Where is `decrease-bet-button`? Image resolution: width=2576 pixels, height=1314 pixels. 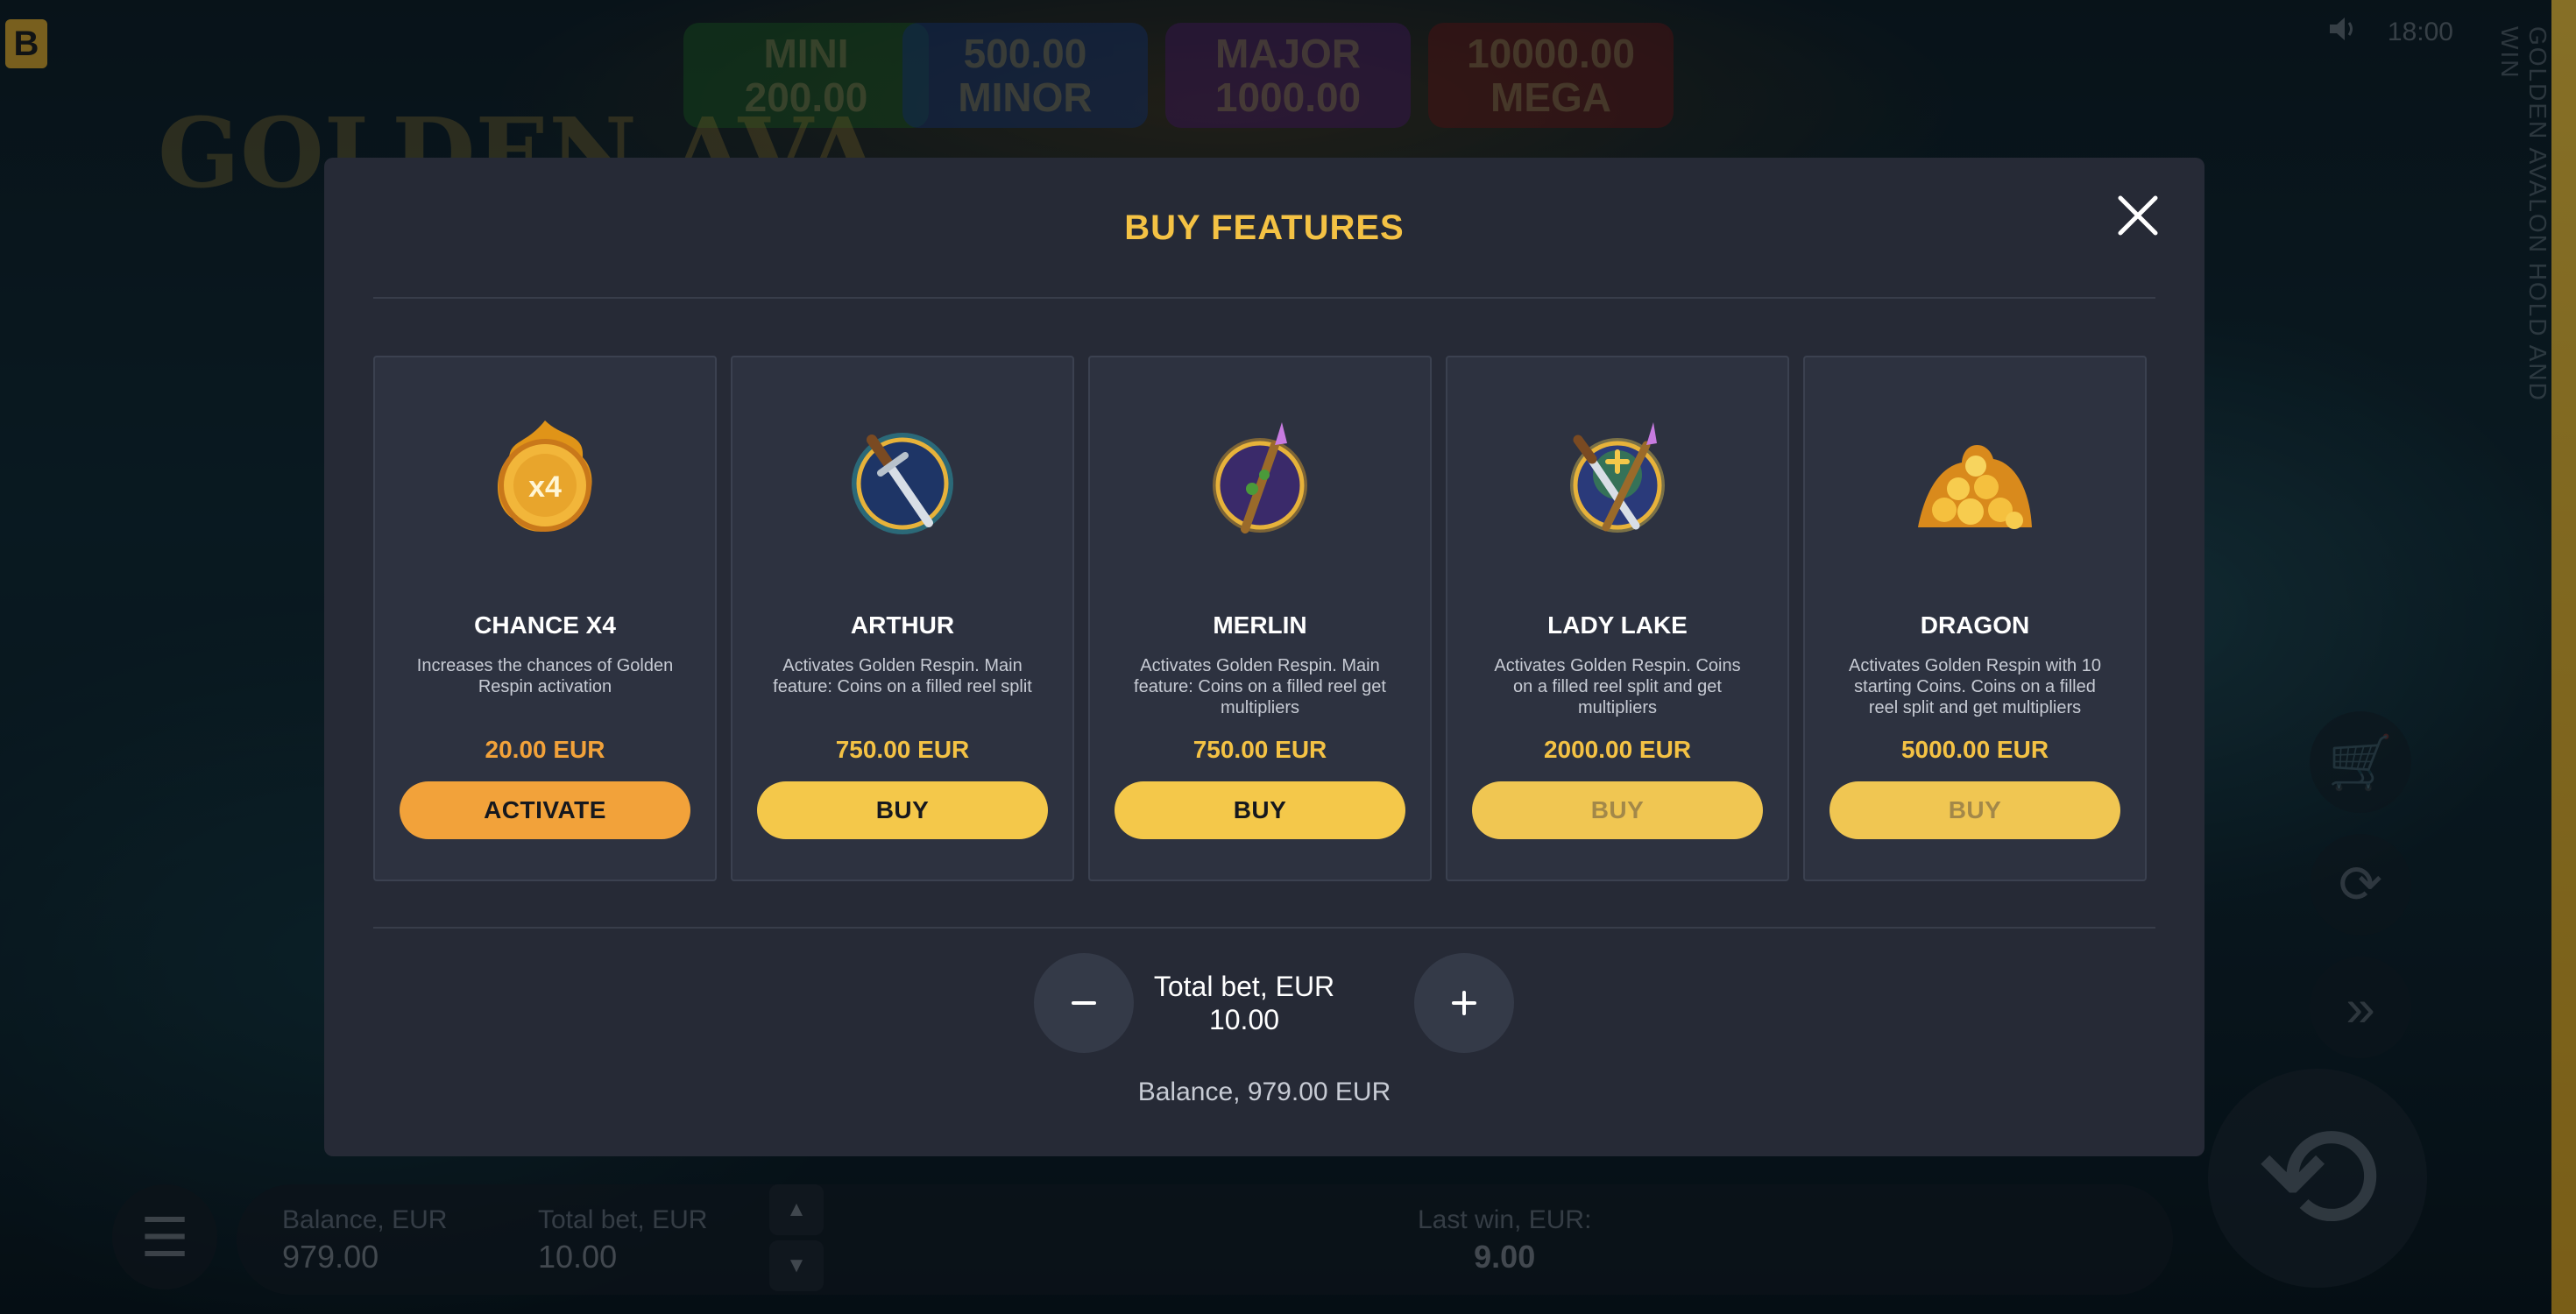 decrease-bet-button is located at coordinates (1084, 1003).